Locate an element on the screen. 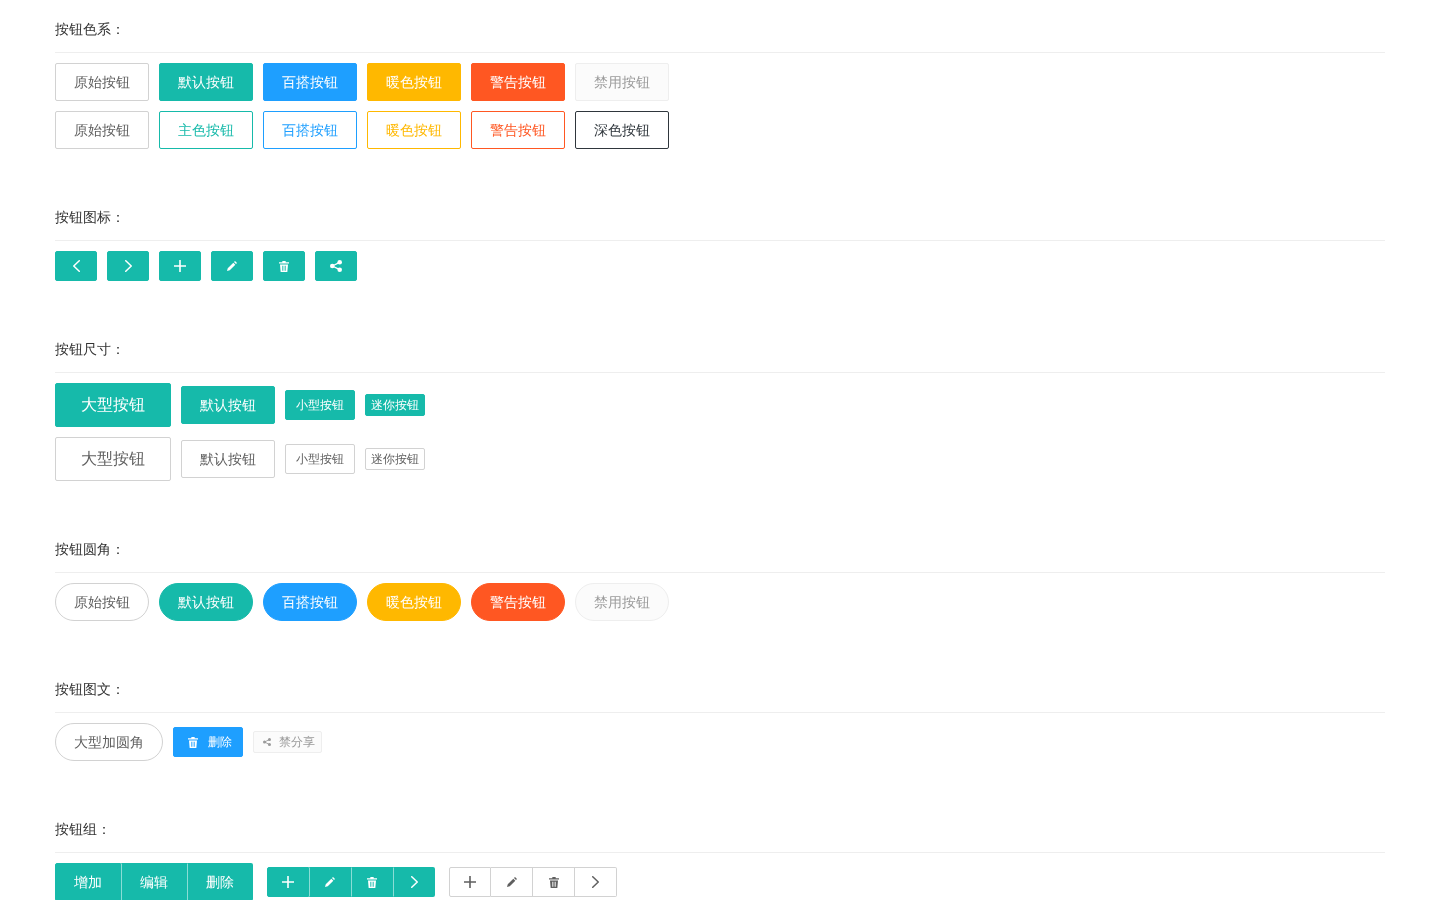  solid-button: 迷你按钮 is located at coordinates (395, 405).